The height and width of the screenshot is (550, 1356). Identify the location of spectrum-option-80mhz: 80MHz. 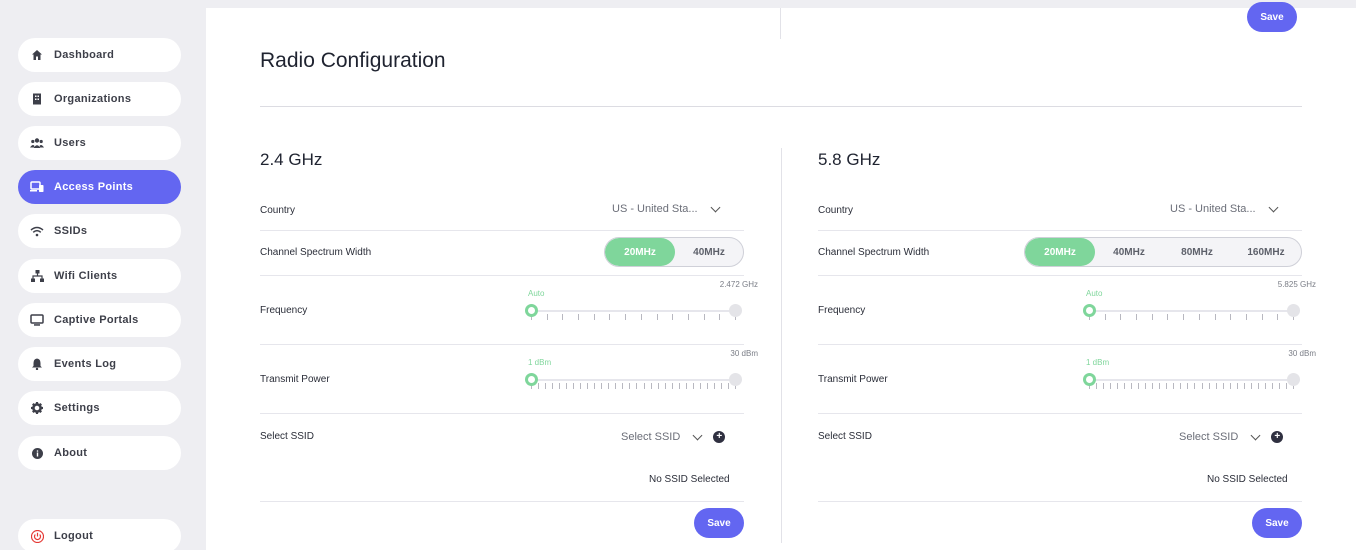
(1197, 252).